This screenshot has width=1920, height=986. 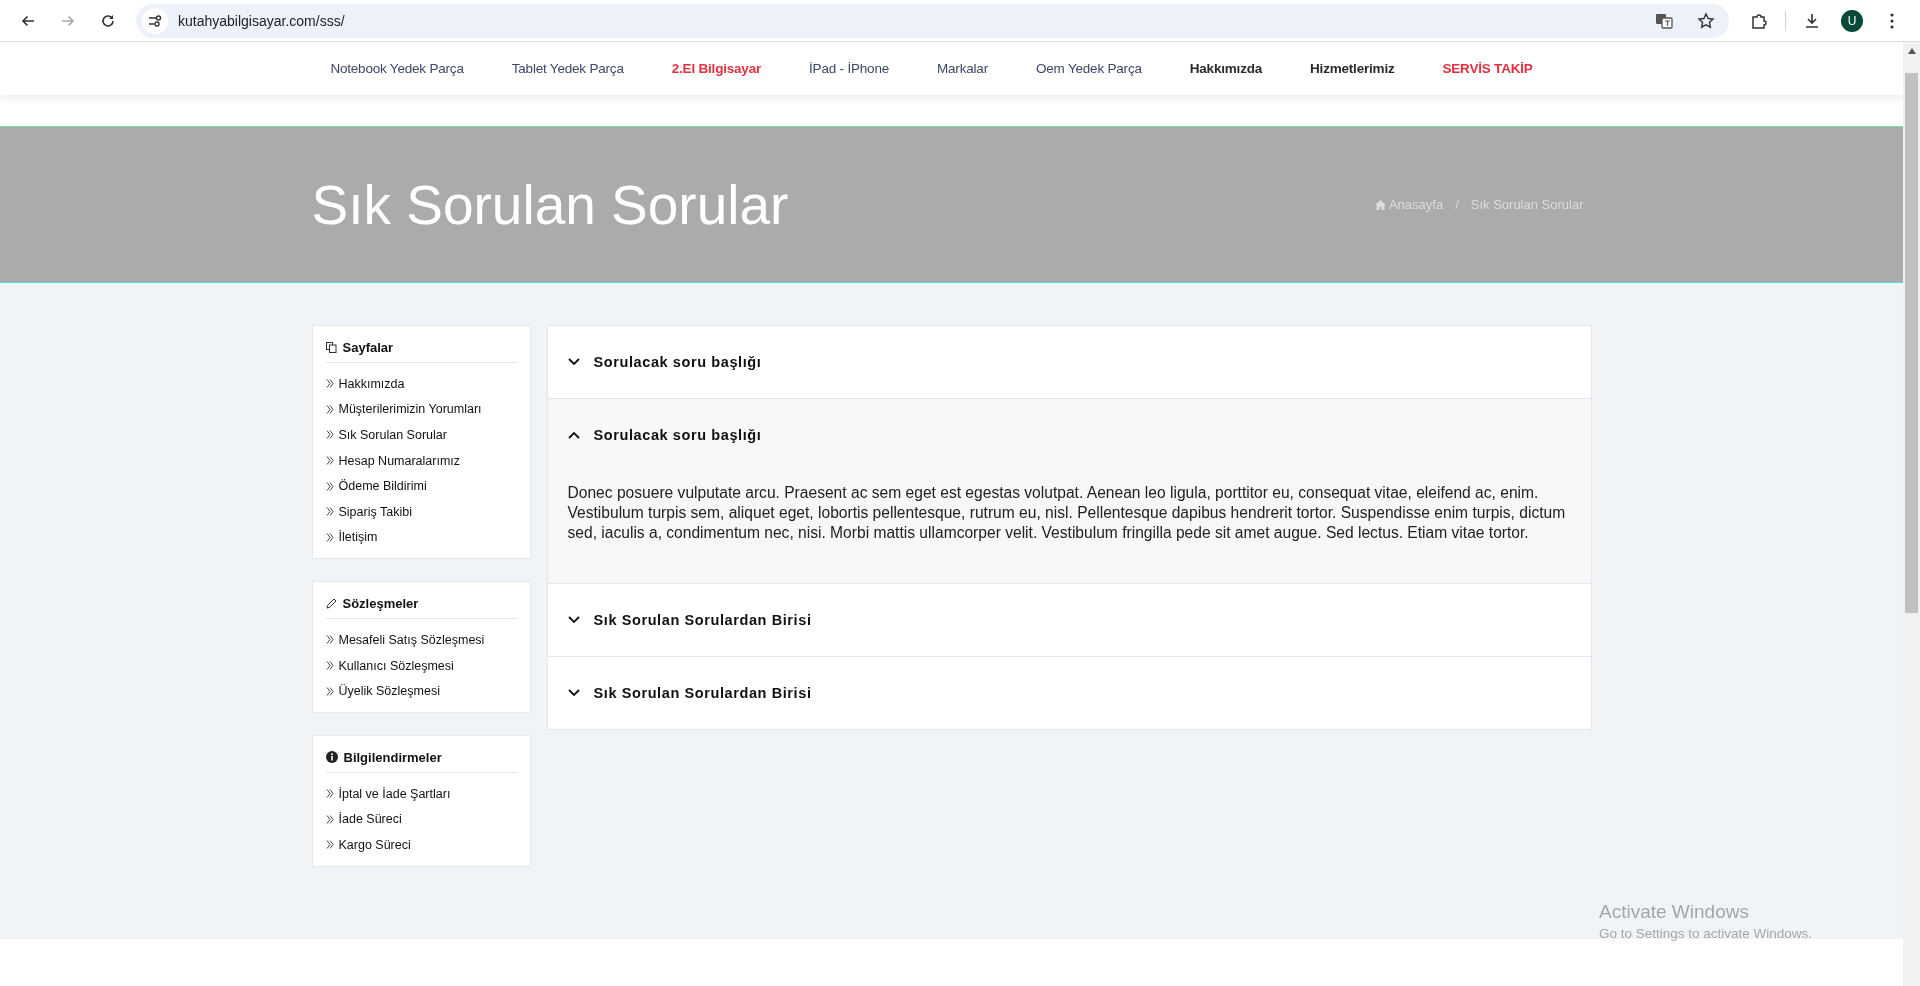 I want to click on nav-link: Oem Yedek Parça, so click(x=1088, y=68).